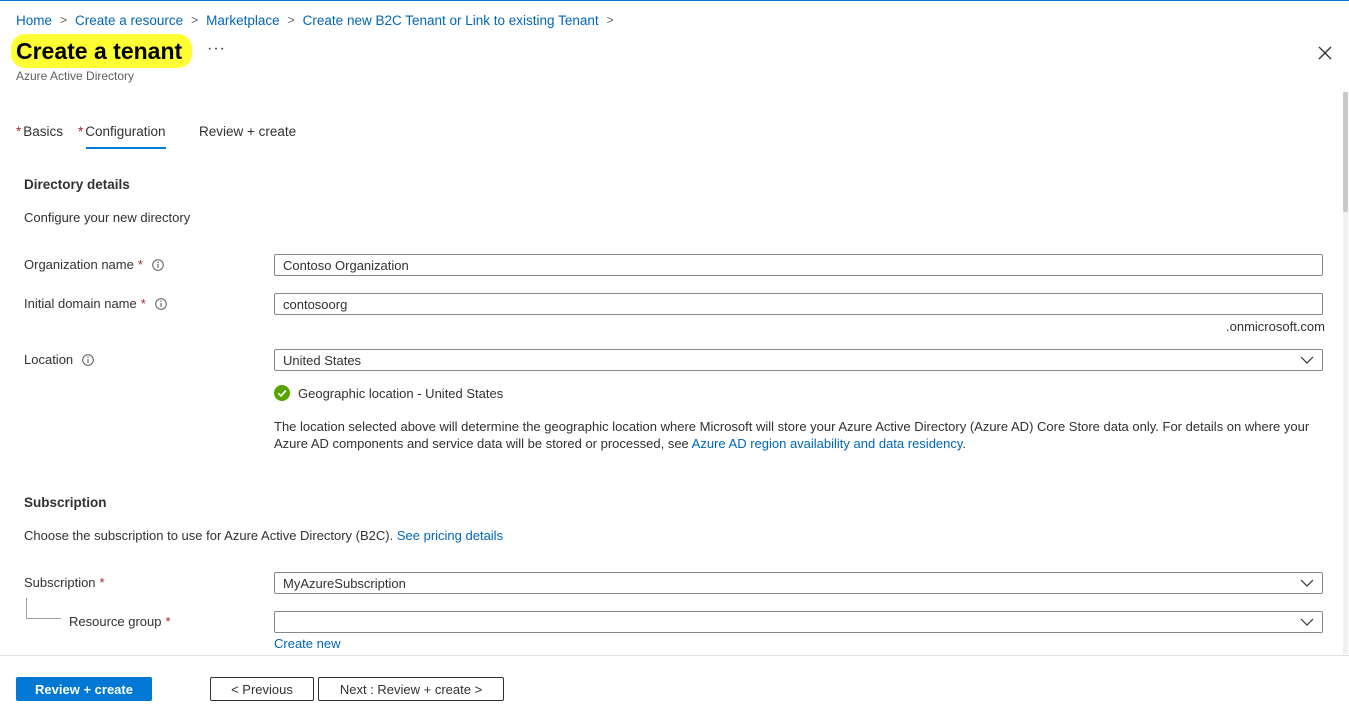  Describe the element at coordinates (262, 689) in the screenshot. I see `previous-button: < Previous` at that location.